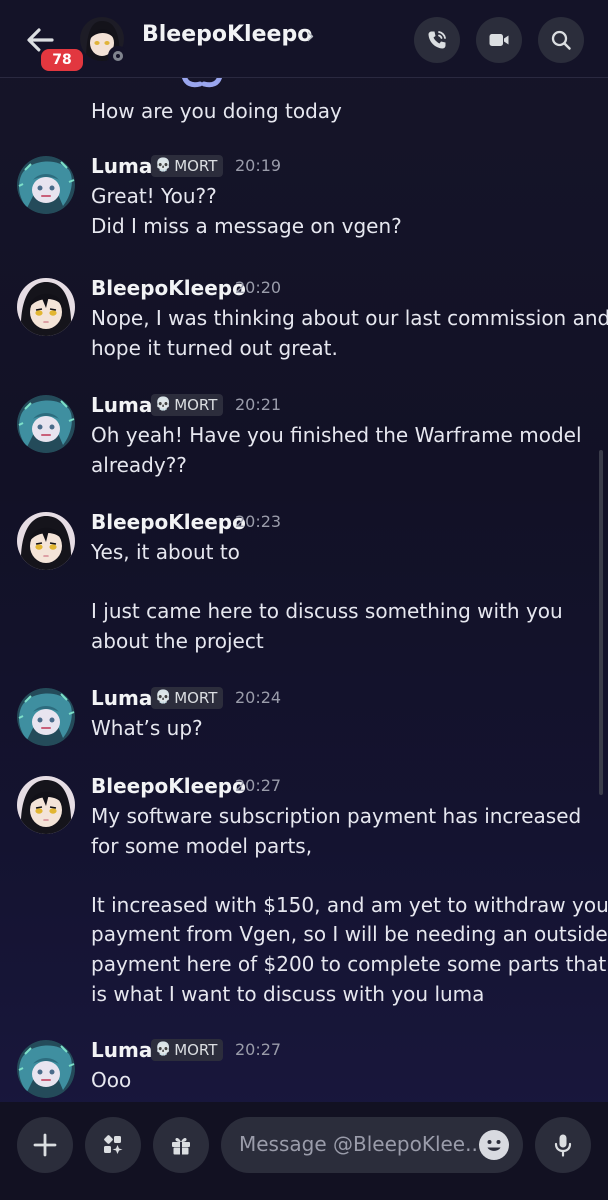  Describe the element at coordinates (258, 521) in the screenshot. I see `message-timestamp: 20:23` at that location.